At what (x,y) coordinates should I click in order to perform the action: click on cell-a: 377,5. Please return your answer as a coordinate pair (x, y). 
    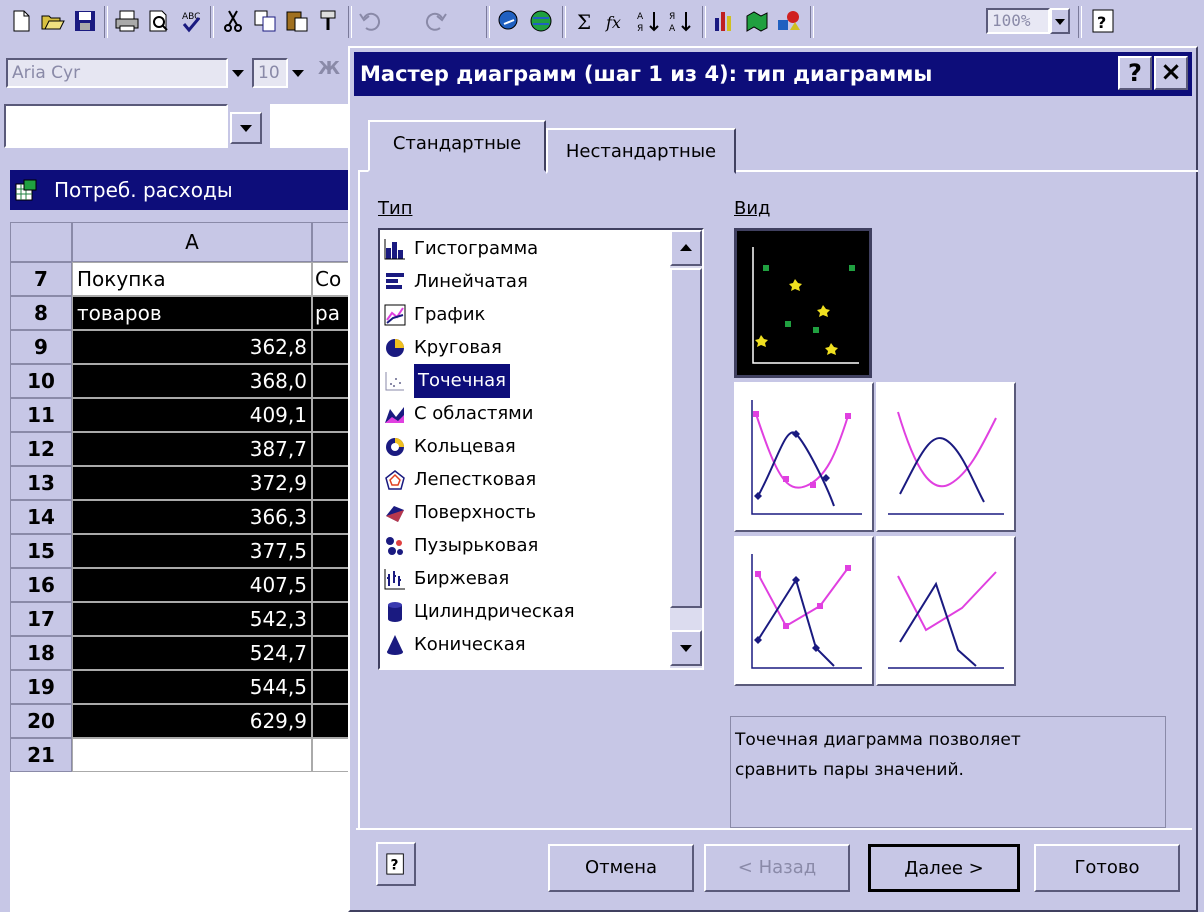
    Looking at the image, I should click on (192, 551).